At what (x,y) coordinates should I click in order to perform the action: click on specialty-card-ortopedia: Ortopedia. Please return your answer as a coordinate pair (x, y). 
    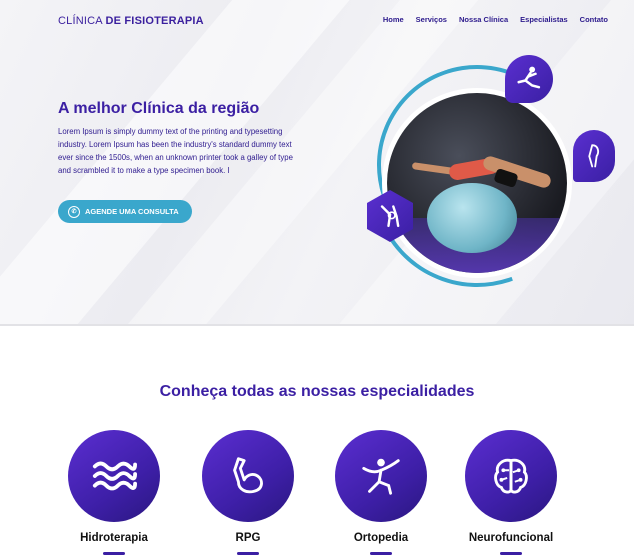
    Looking at the image, I should click on (381, 492).